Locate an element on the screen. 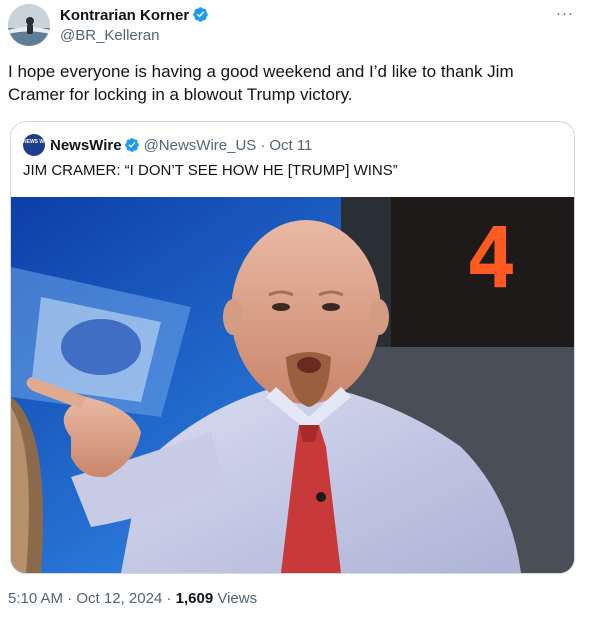 This screenshot has height=624, width=590. views-label: Views is located at coordinates (237, 598).